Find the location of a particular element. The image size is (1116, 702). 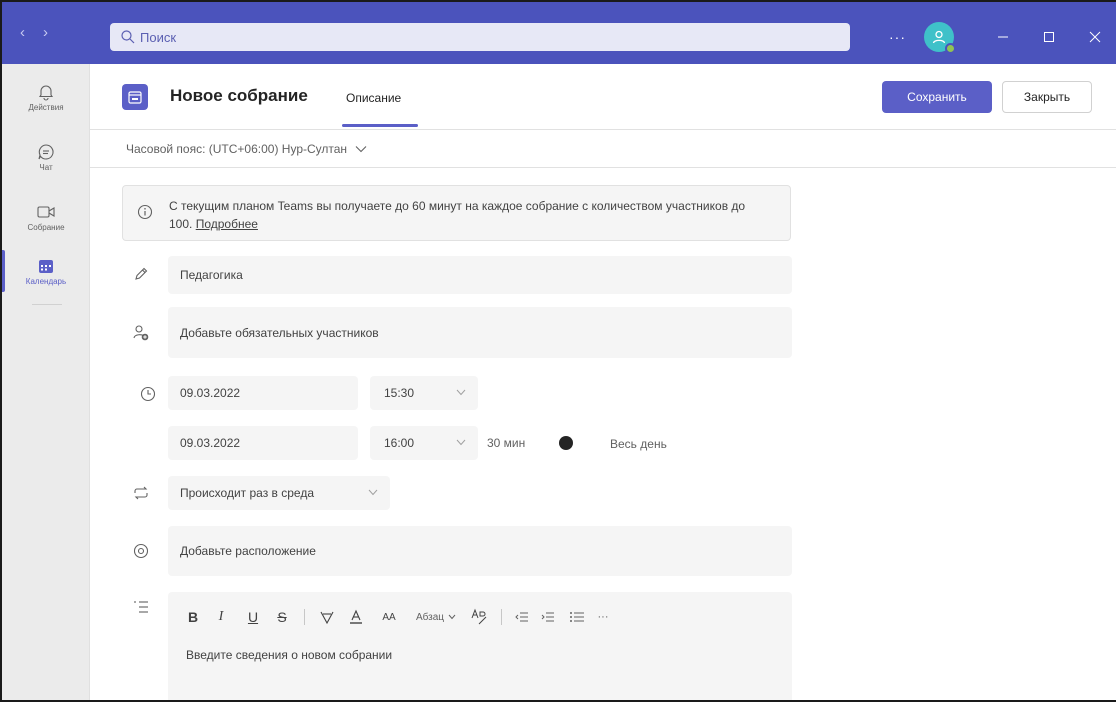

location-icon is located at coordinates (141, 551).